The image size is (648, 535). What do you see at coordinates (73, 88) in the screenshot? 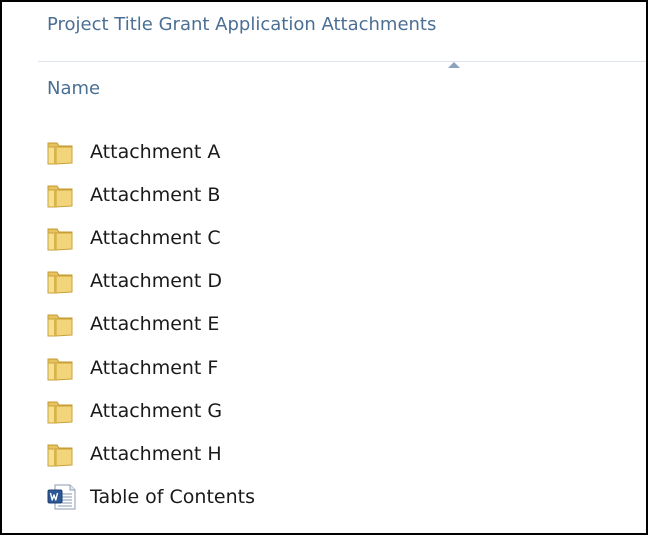
I see `column-header-name: Name` at bounding box center [73, 88].